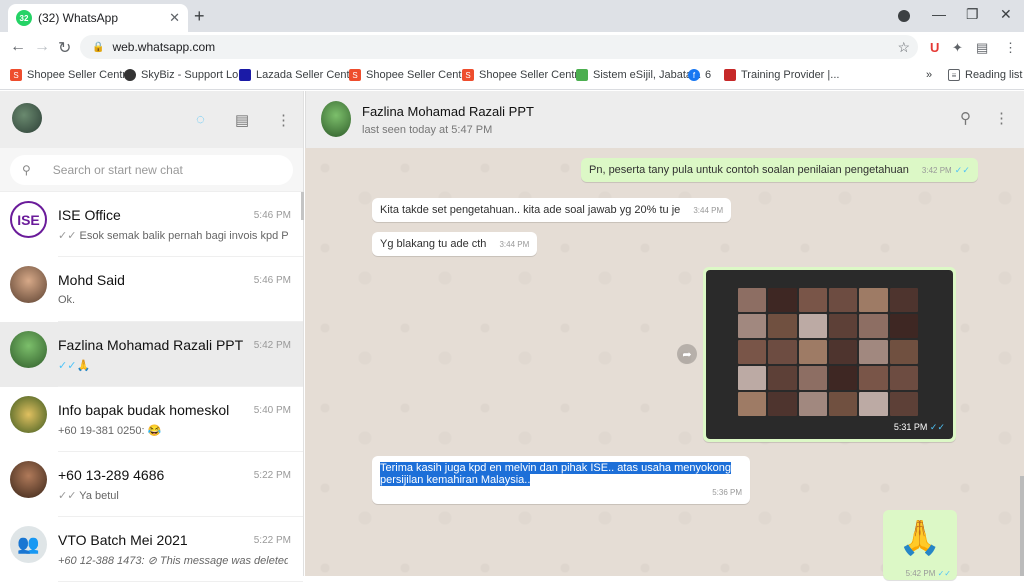  What do you see at coordinates (151, 484) in the screenshot?
I see `chat-item-phone-4686: +60 13-289 4686 5:22 PM ✓✓ Ya betul` at bounding box center [151, 484].